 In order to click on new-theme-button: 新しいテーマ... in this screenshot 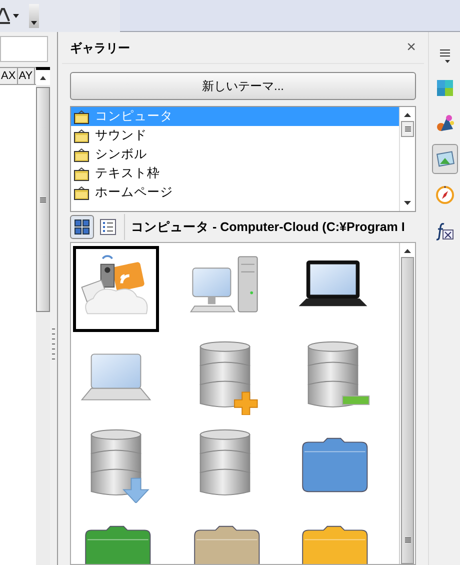, I will do `click(243, 86)`.